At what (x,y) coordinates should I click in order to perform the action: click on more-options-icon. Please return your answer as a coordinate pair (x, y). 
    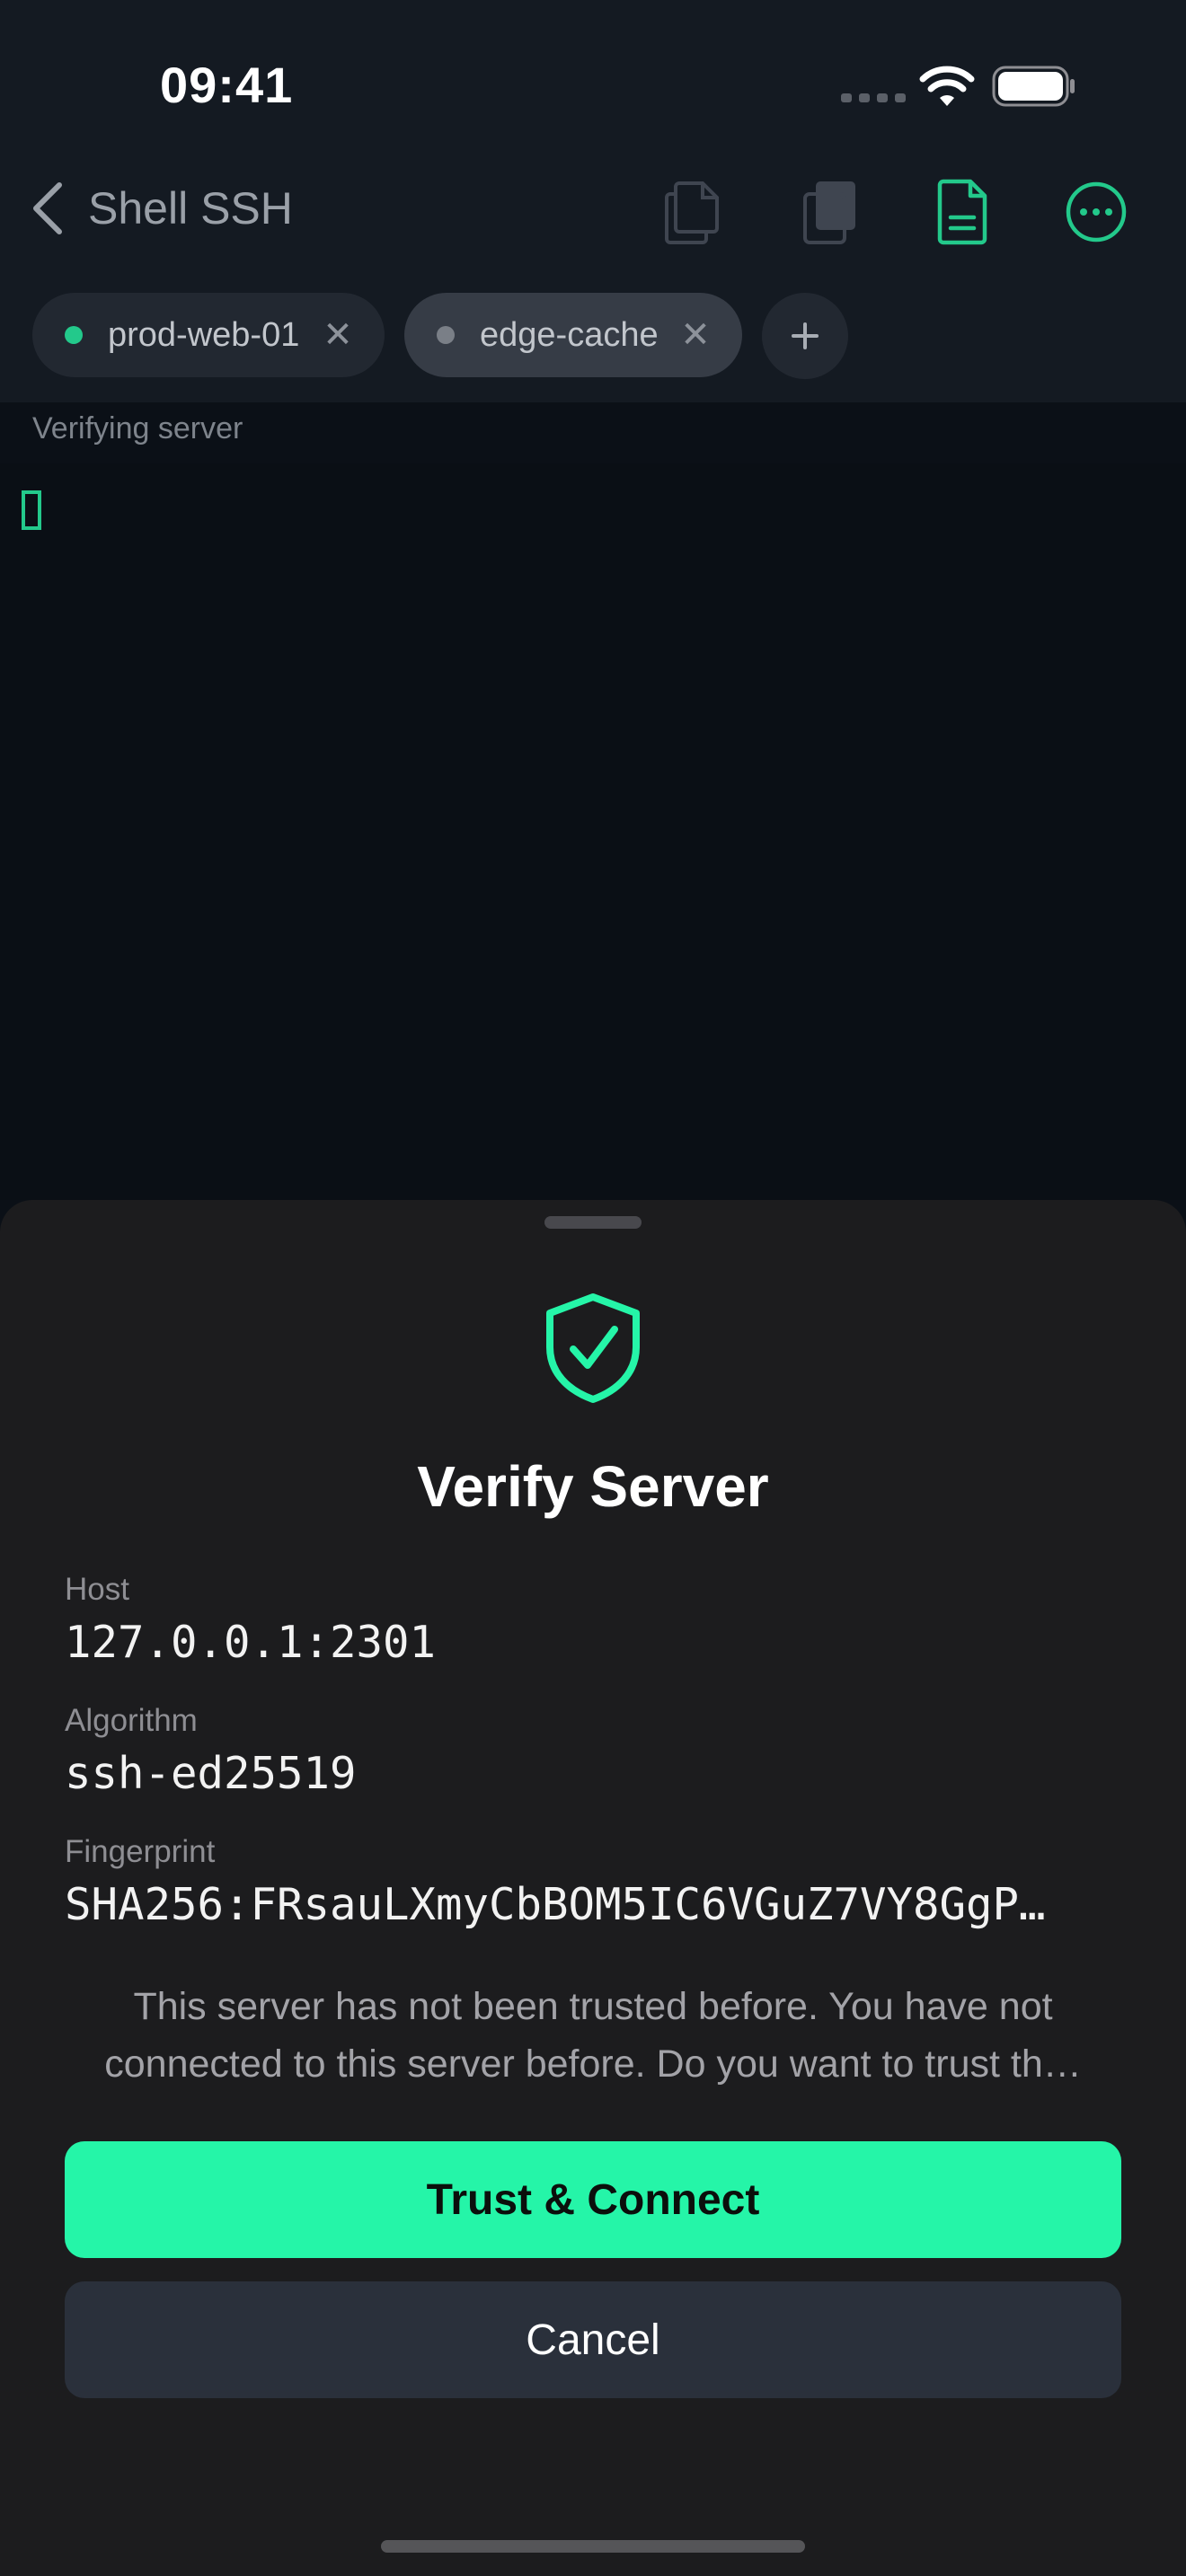
    Looking at the image, I should click on (1096, 212).